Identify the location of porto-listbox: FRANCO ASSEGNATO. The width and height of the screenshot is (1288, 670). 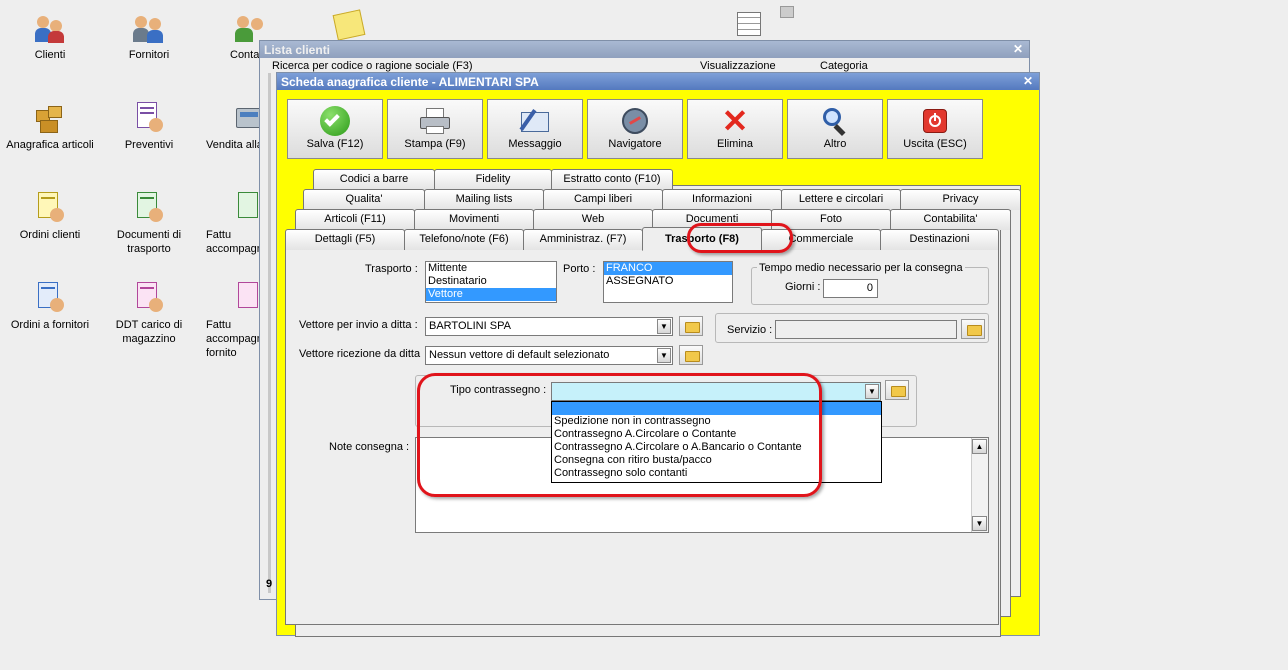
(668, 282).